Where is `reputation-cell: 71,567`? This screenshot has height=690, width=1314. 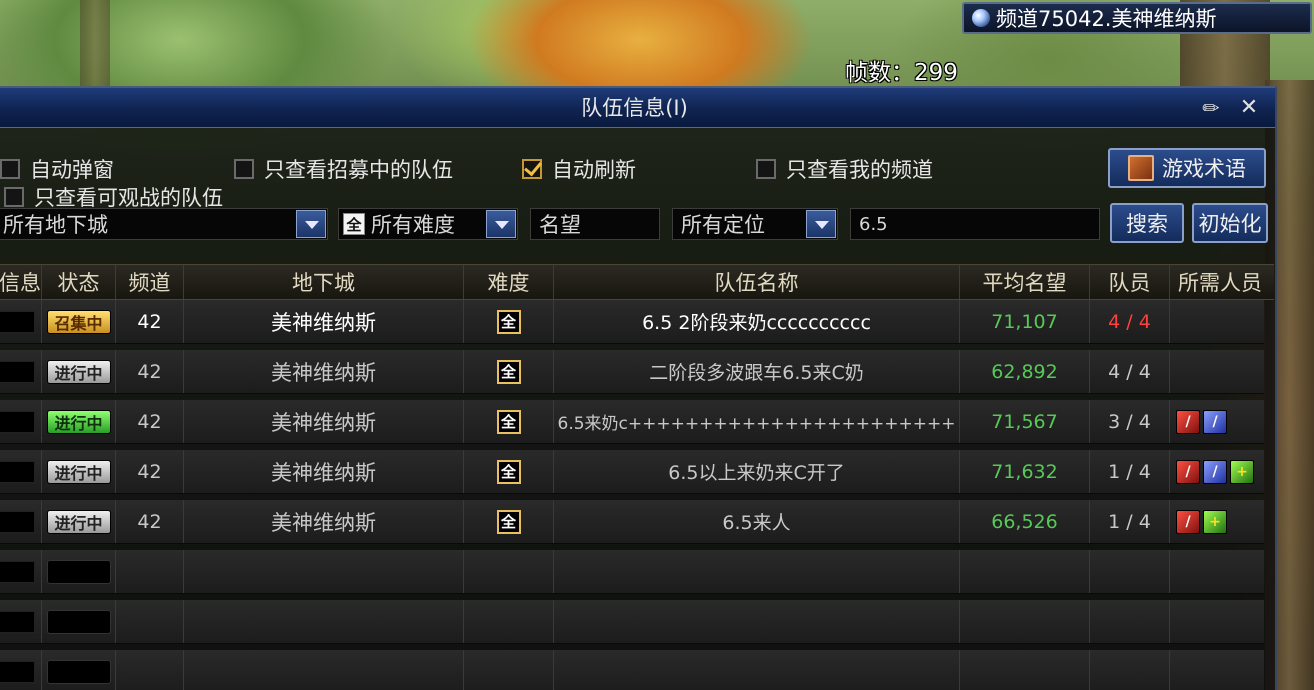
reputation-cell: 71,567 is located at coordinates (1025, 421).